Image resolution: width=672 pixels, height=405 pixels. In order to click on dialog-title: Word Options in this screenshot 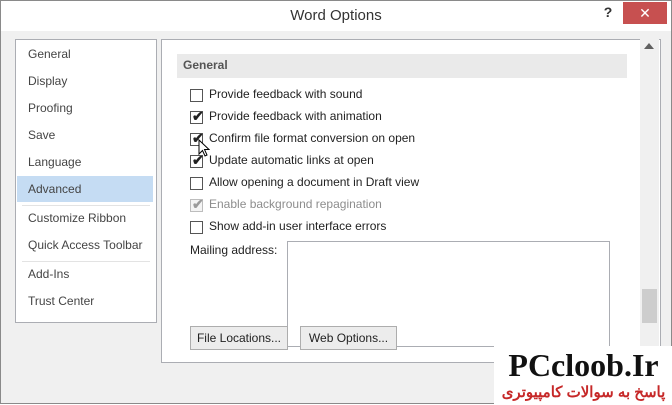, I will do `click(336, 15)`.